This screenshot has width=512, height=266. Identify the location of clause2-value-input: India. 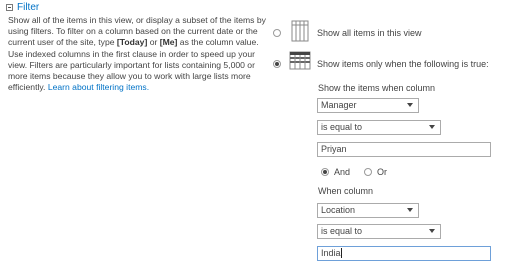
(404, 253).